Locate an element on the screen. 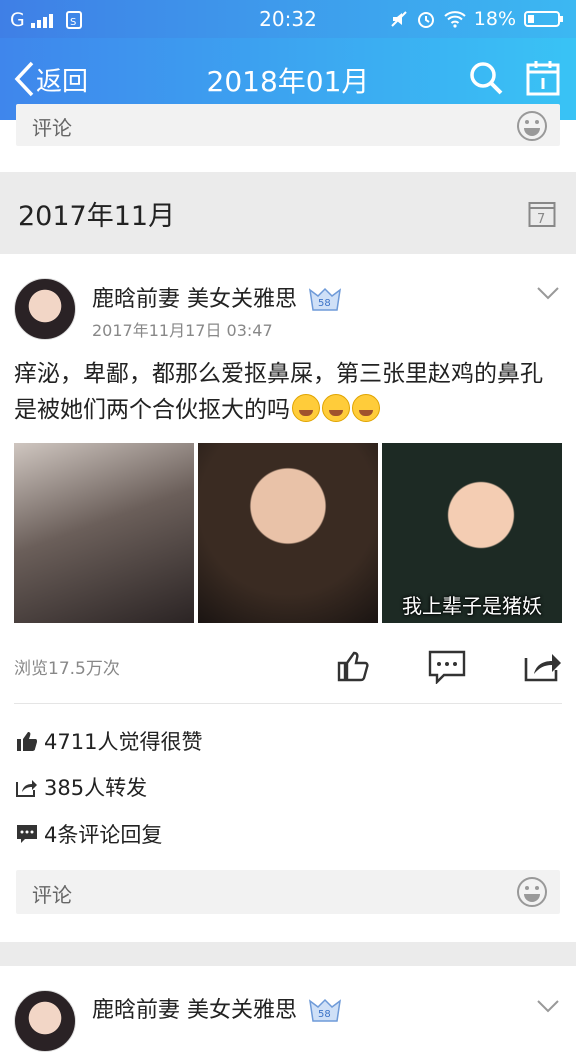 Image resolution: width=576 pixels, height=1052 pixels. search-icon is located at coordinates (486, 78).